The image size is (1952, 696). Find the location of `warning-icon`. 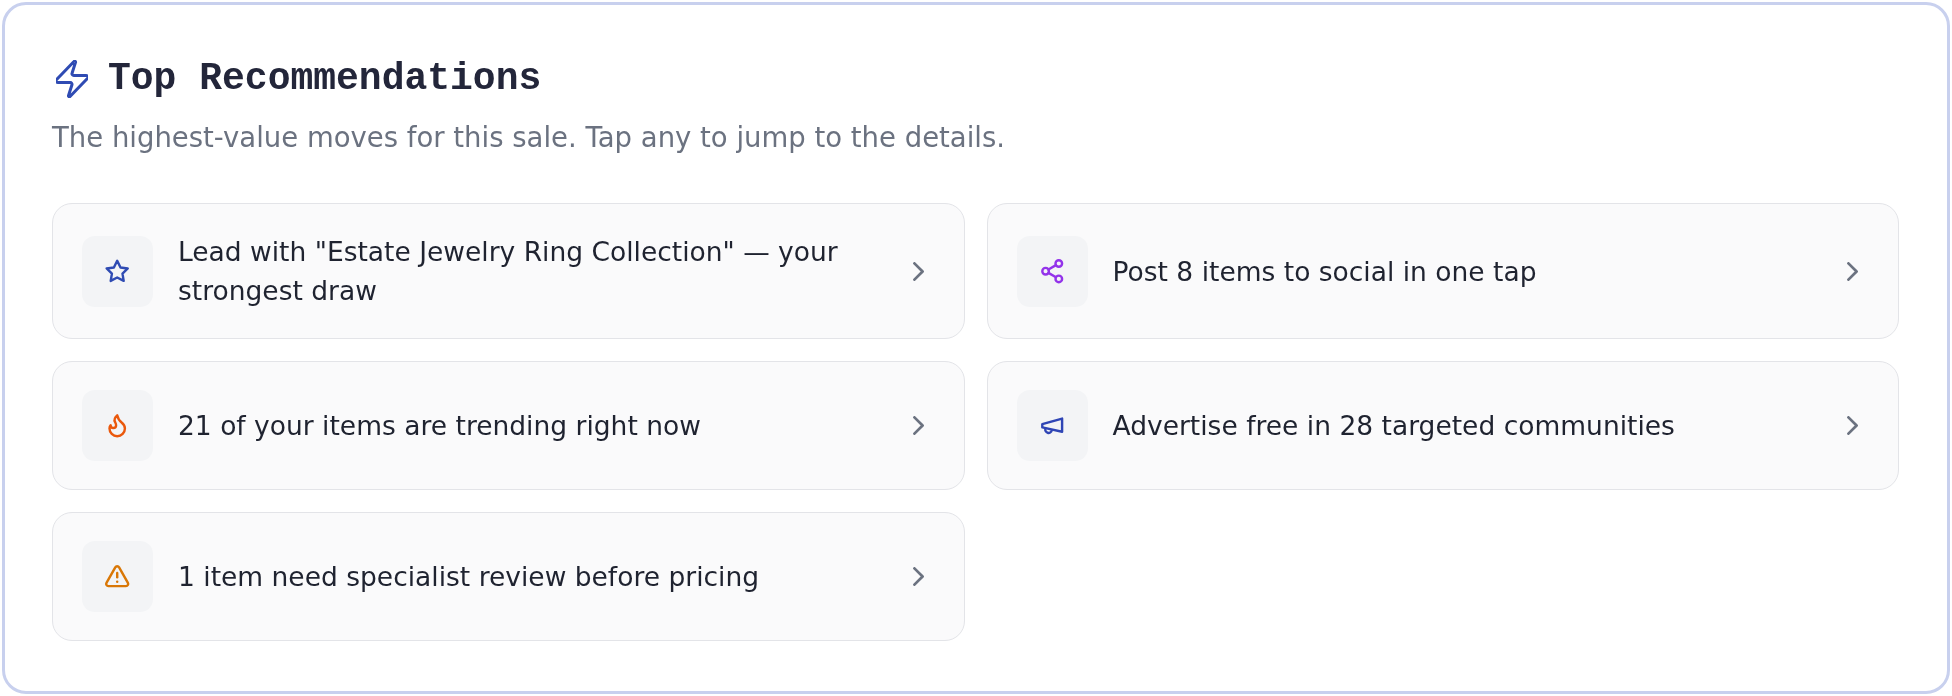

warning-icon is located at coordinates (117, 576).